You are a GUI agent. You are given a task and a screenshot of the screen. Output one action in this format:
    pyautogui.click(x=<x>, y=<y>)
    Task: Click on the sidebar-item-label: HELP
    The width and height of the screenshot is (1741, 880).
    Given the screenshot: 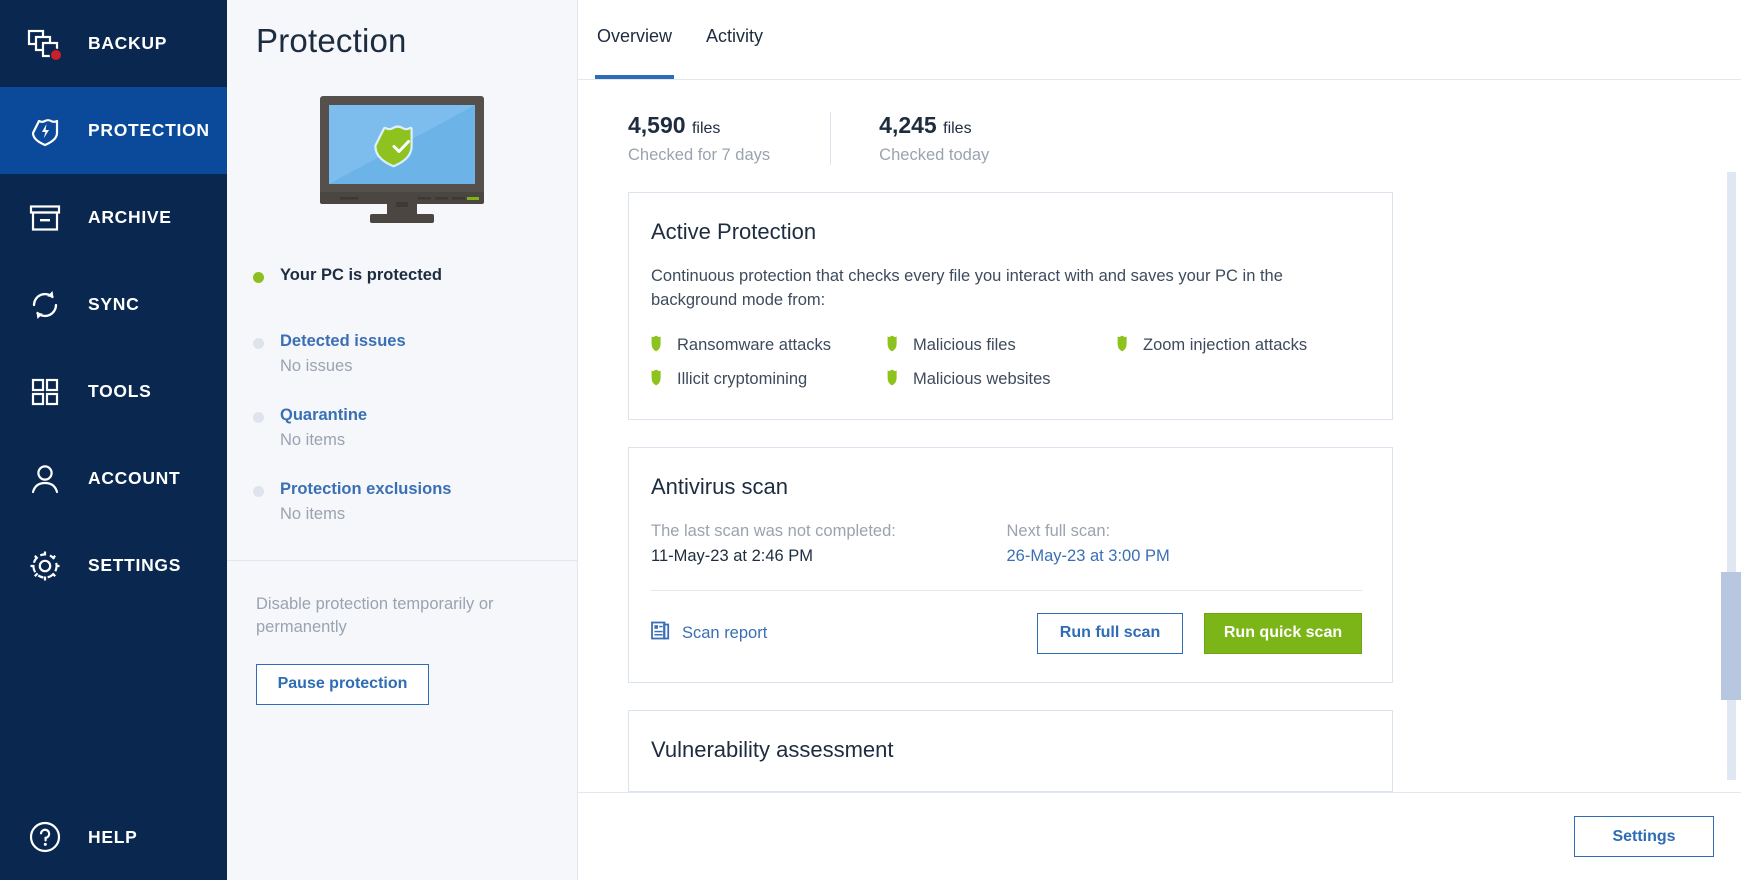 What is the action you would take?
    pyautogui.click(x=113, y=836)
    